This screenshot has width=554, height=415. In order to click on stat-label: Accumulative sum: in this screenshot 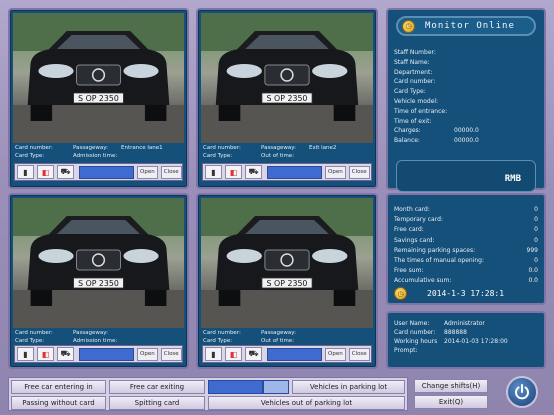, I will do `click(423, 281)`.